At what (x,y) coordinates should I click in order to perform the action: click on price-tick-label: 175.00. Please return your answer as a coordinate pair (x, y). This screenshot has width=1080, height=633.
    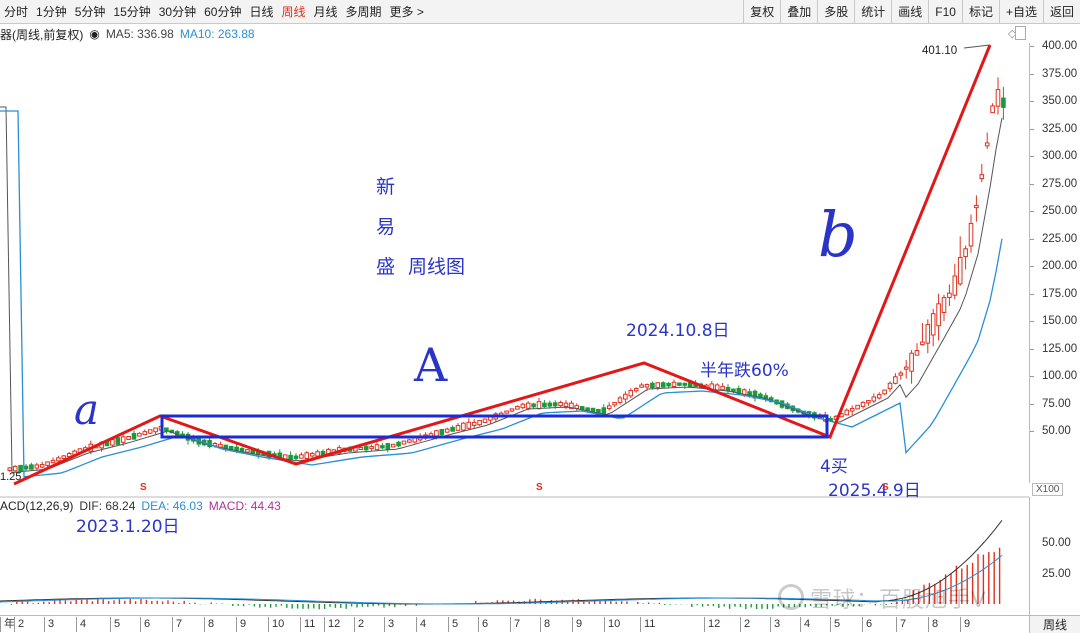
    Looking at the image, I should click on (1053, 293).